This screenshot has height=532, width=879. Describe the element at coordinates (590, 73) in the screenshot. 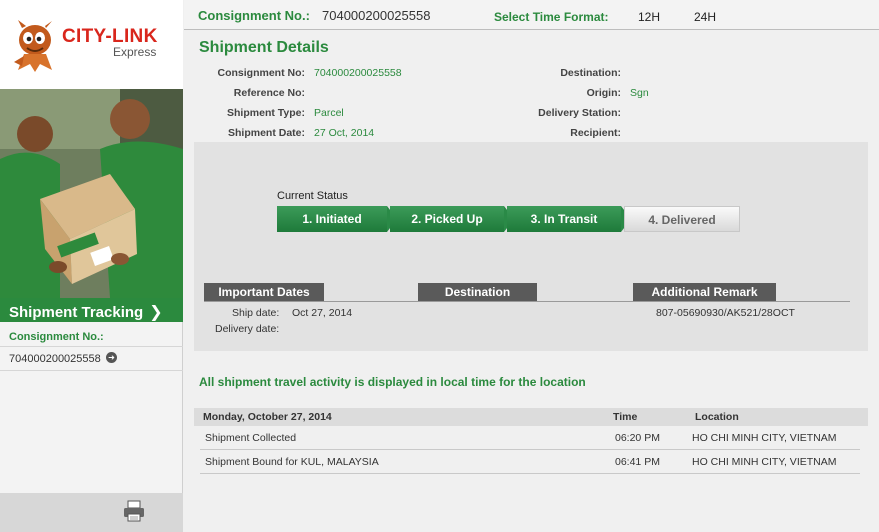

I see `destination-label: Destination:` at that location.